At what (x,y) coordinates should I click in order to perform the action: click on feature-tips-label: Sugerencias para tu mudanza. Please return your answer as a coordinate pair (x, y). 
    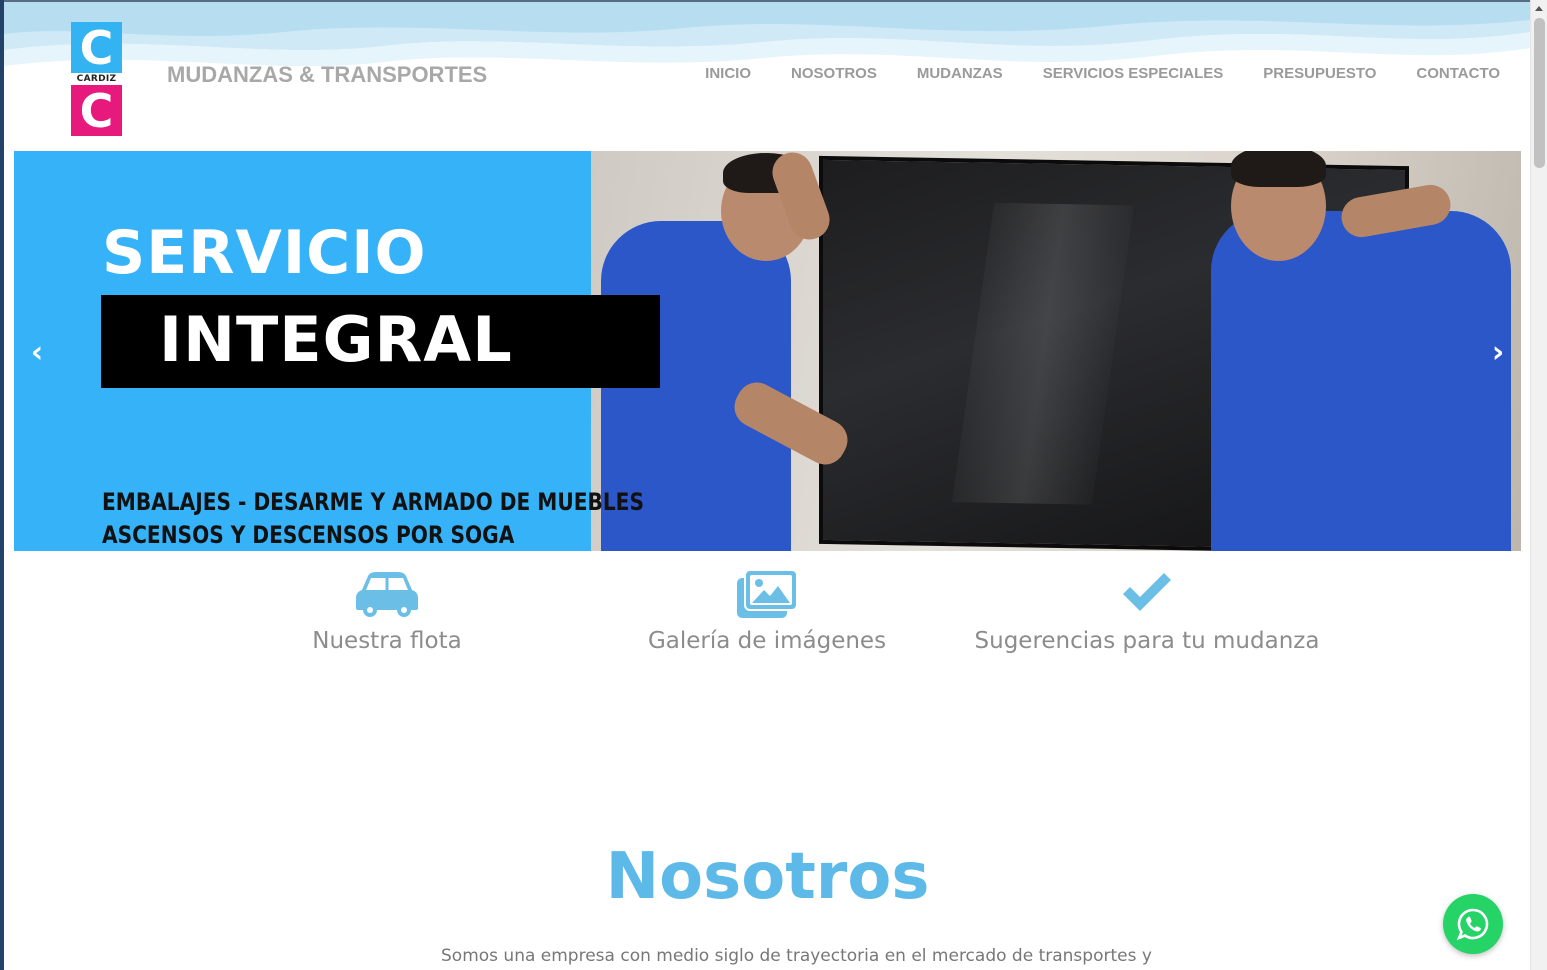
    Looking at the image, I should click on (1147, 641).